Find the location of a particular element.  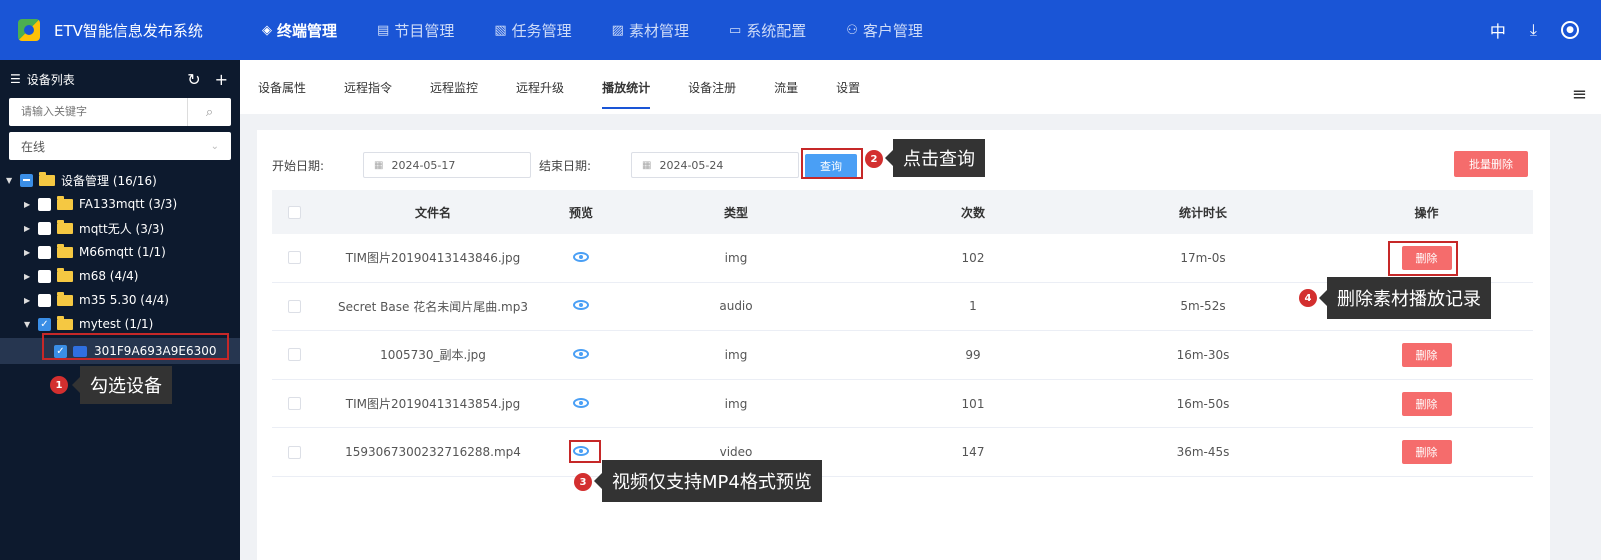

add-icon: + is located at coordinates (221, 79).